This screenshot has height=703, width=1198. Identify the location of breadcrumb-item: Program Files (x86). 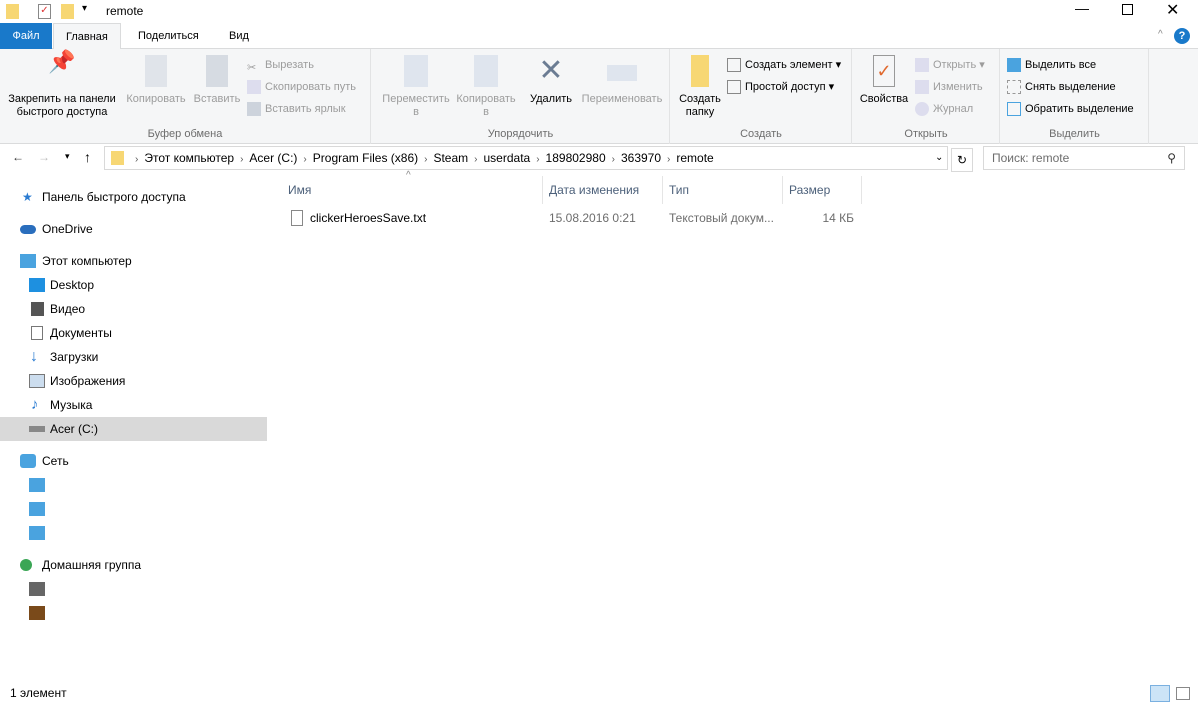
(365, 158).